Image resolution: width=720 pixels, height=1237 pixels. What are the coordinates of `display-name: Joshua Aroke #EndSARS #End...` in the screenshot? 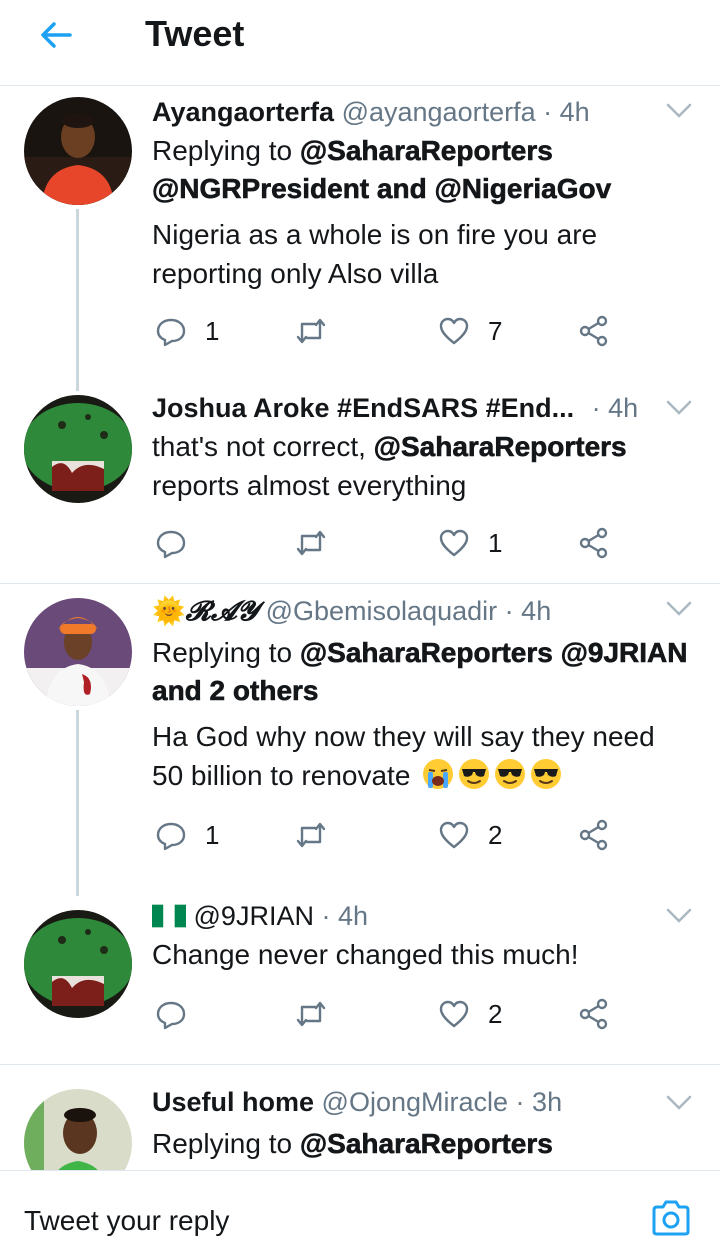 It's located at (363, 408).